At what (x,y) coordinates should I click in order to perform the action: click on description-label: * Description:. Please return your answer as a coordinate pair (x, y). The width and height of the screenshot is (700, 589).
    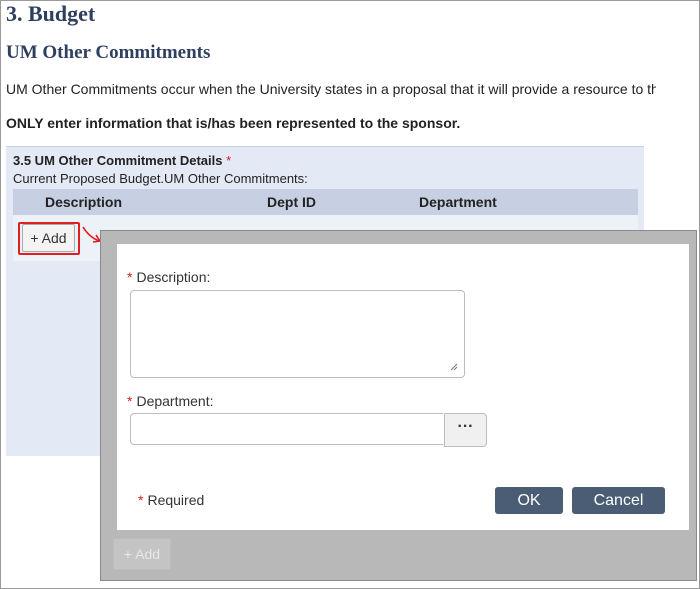
    Looking at the image, I should click on (168, 277).